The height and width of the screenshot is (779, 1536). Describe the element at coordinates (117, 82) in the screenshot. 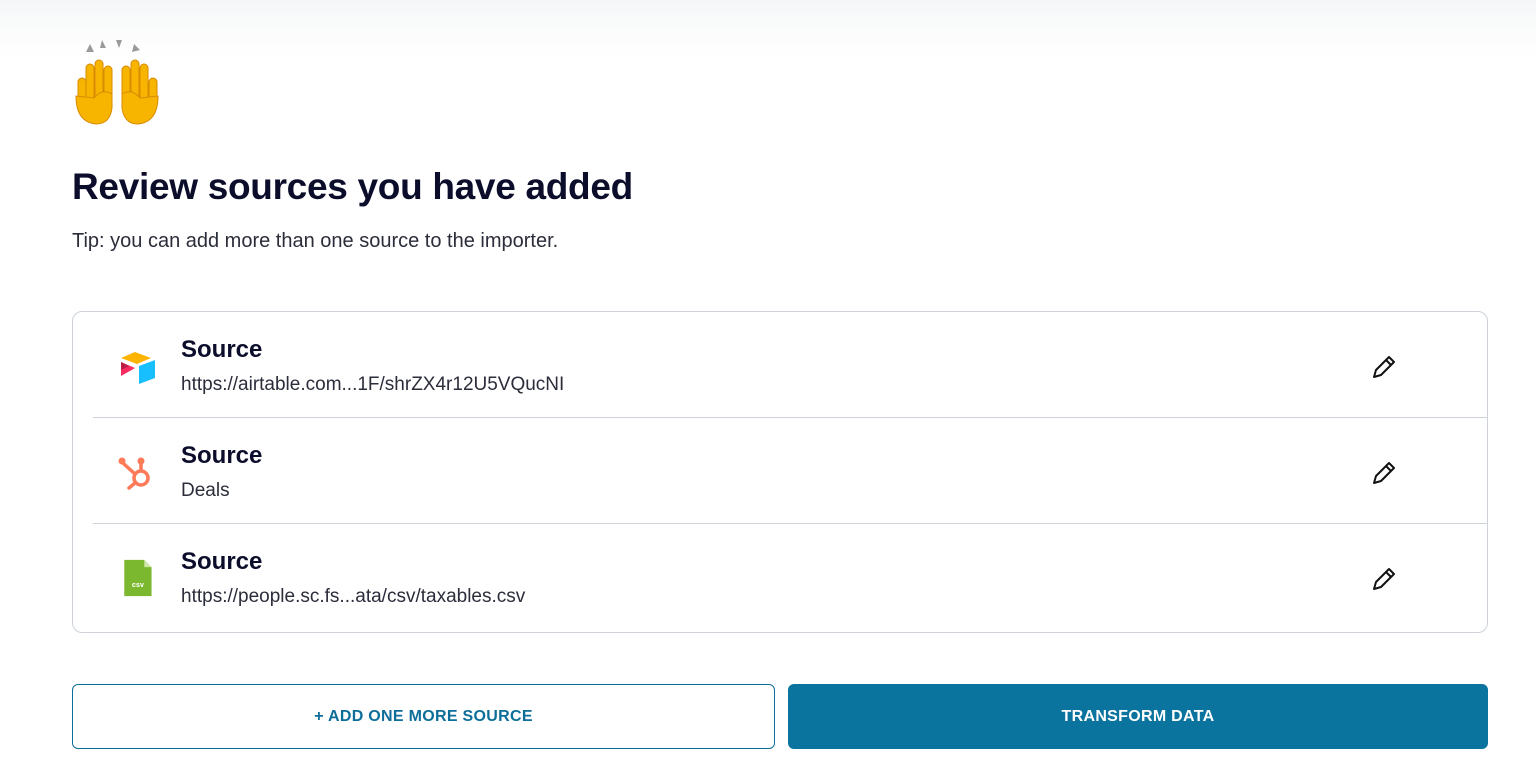

I see `raising-hands-icon` at that location.